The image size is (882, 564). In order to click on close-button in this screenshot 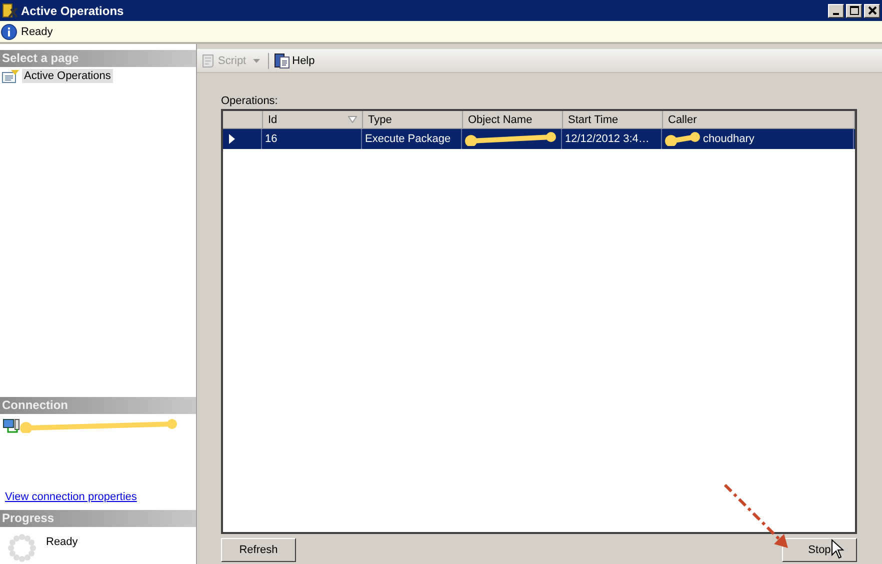, I will do `click(872, 11)`.